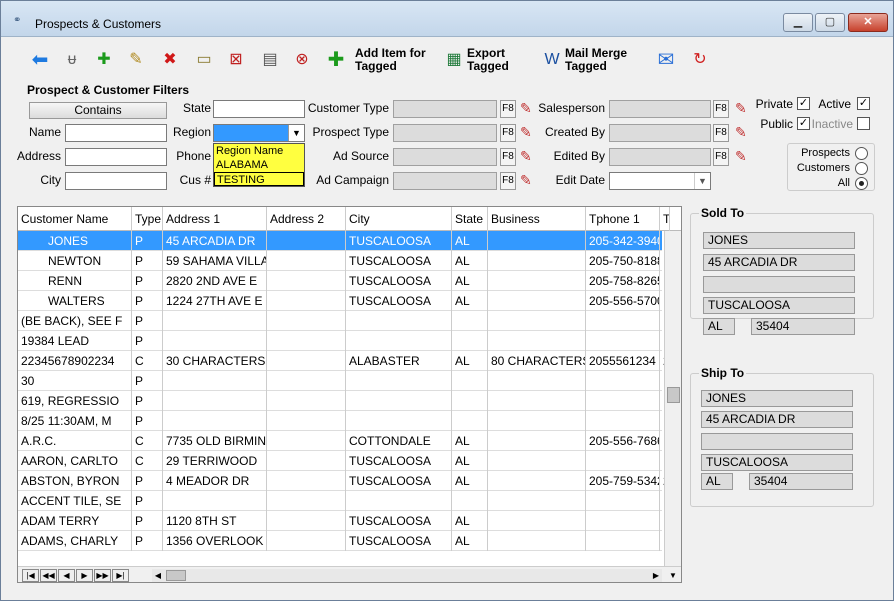 Image resolution: width=894 pixels, height=601 pixels. Describe the element at coordinates (721, 109) in the screenshot. I see `salesperson-f8-button: F8` at that location.